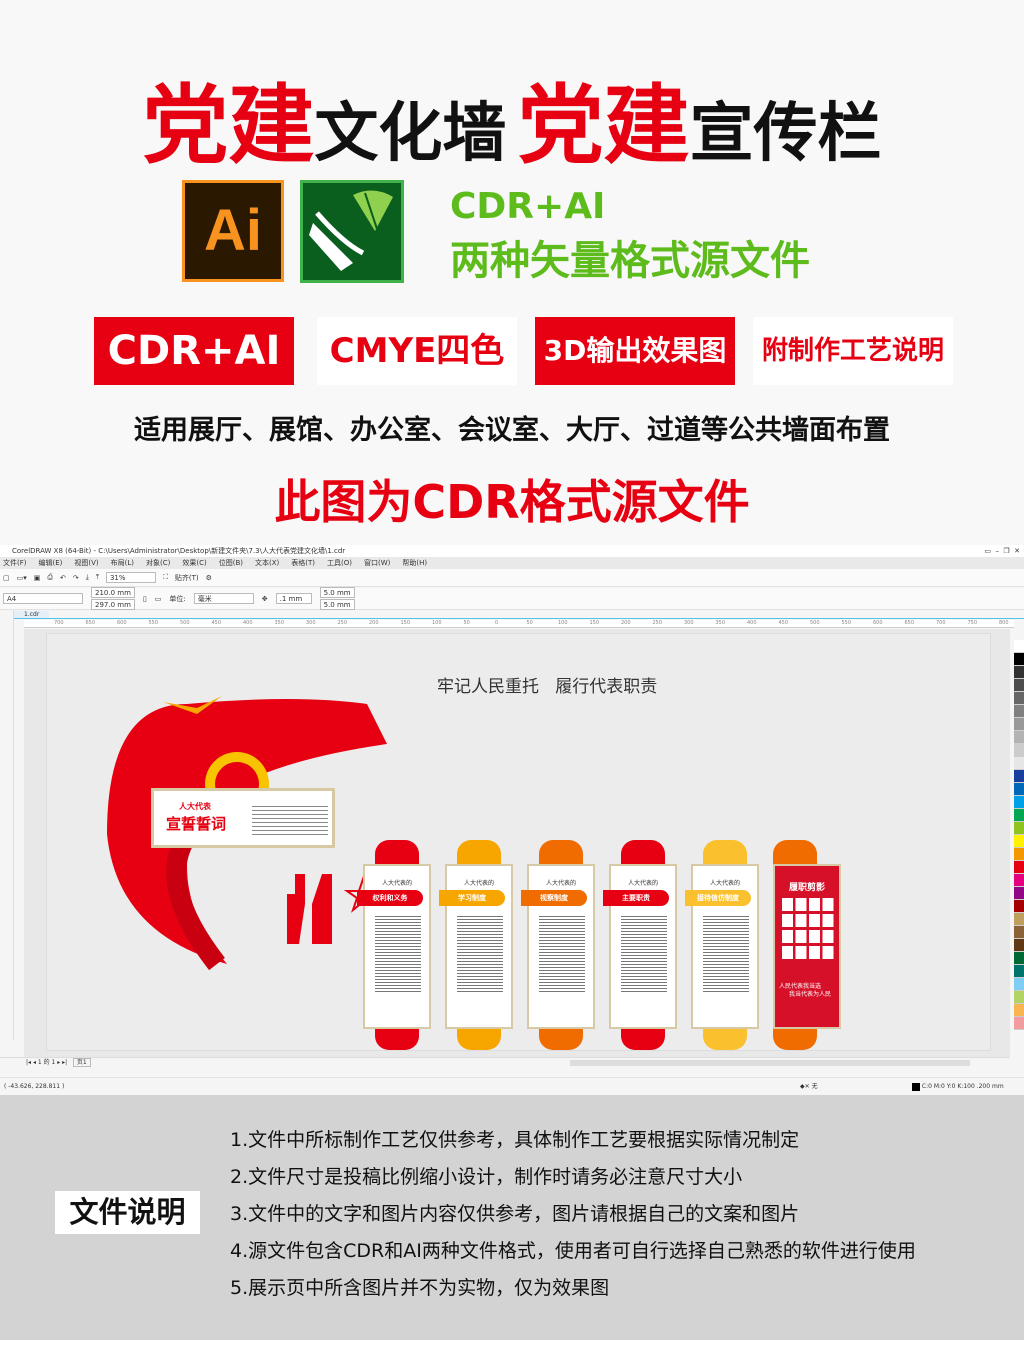 The width and height of the screenshot is (1024, 1346). Describe the element at coordinates (145, 599) in the screenshot. I see `portrait-icon: ▯` at that location.